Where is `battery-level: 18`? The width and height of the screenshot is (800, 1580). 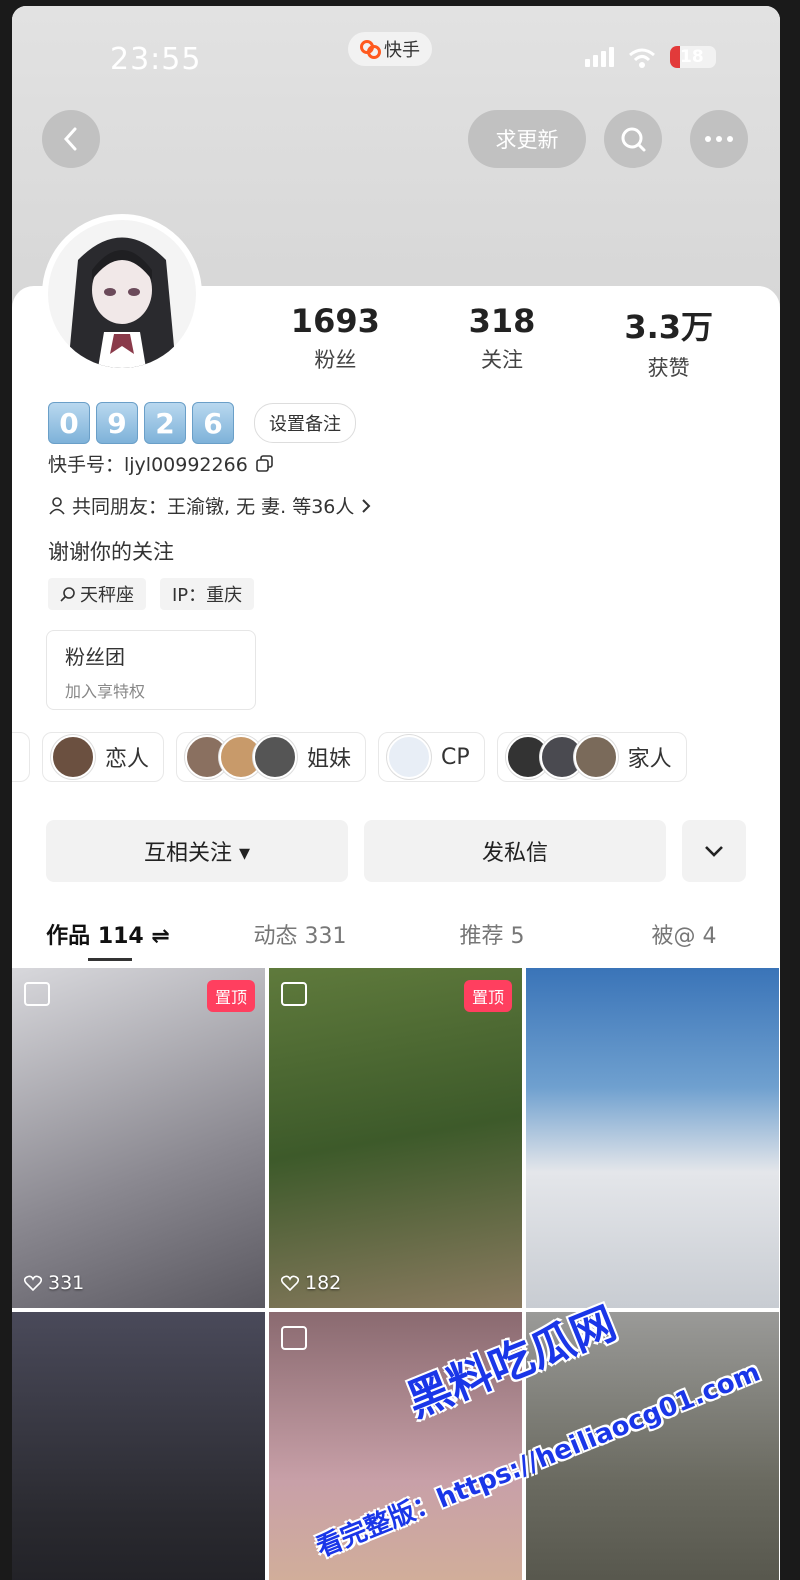
battery-level: 18 is located at coordinates (692, 57).